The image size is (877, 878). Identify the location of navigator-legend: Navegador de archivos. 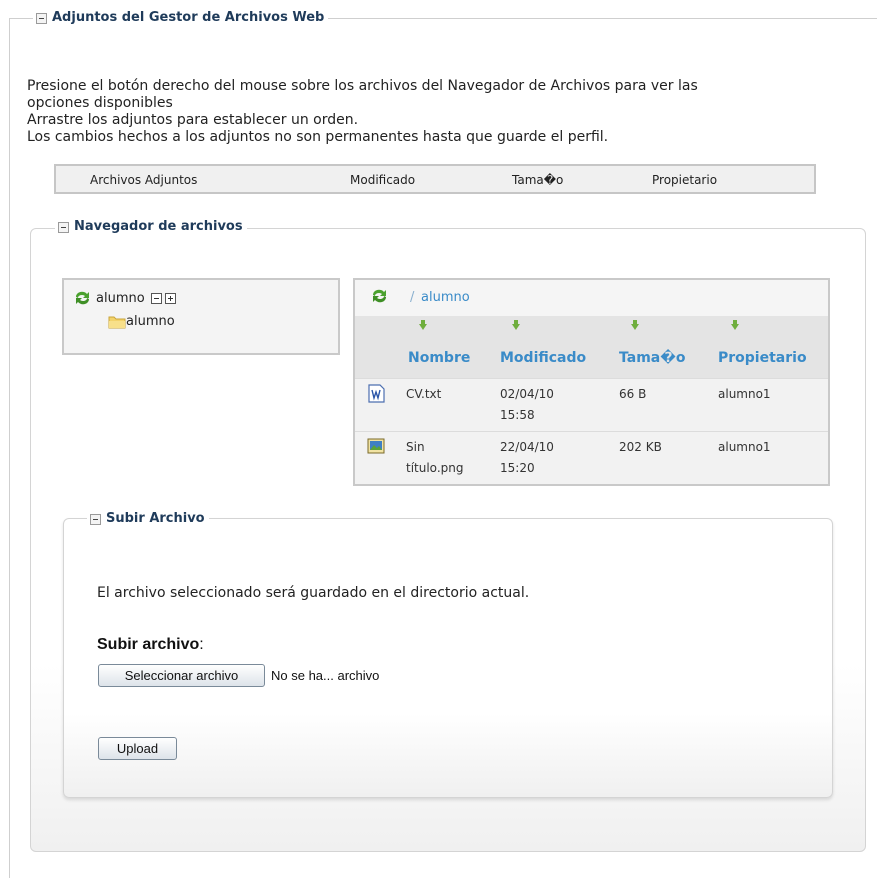
(151, 227).